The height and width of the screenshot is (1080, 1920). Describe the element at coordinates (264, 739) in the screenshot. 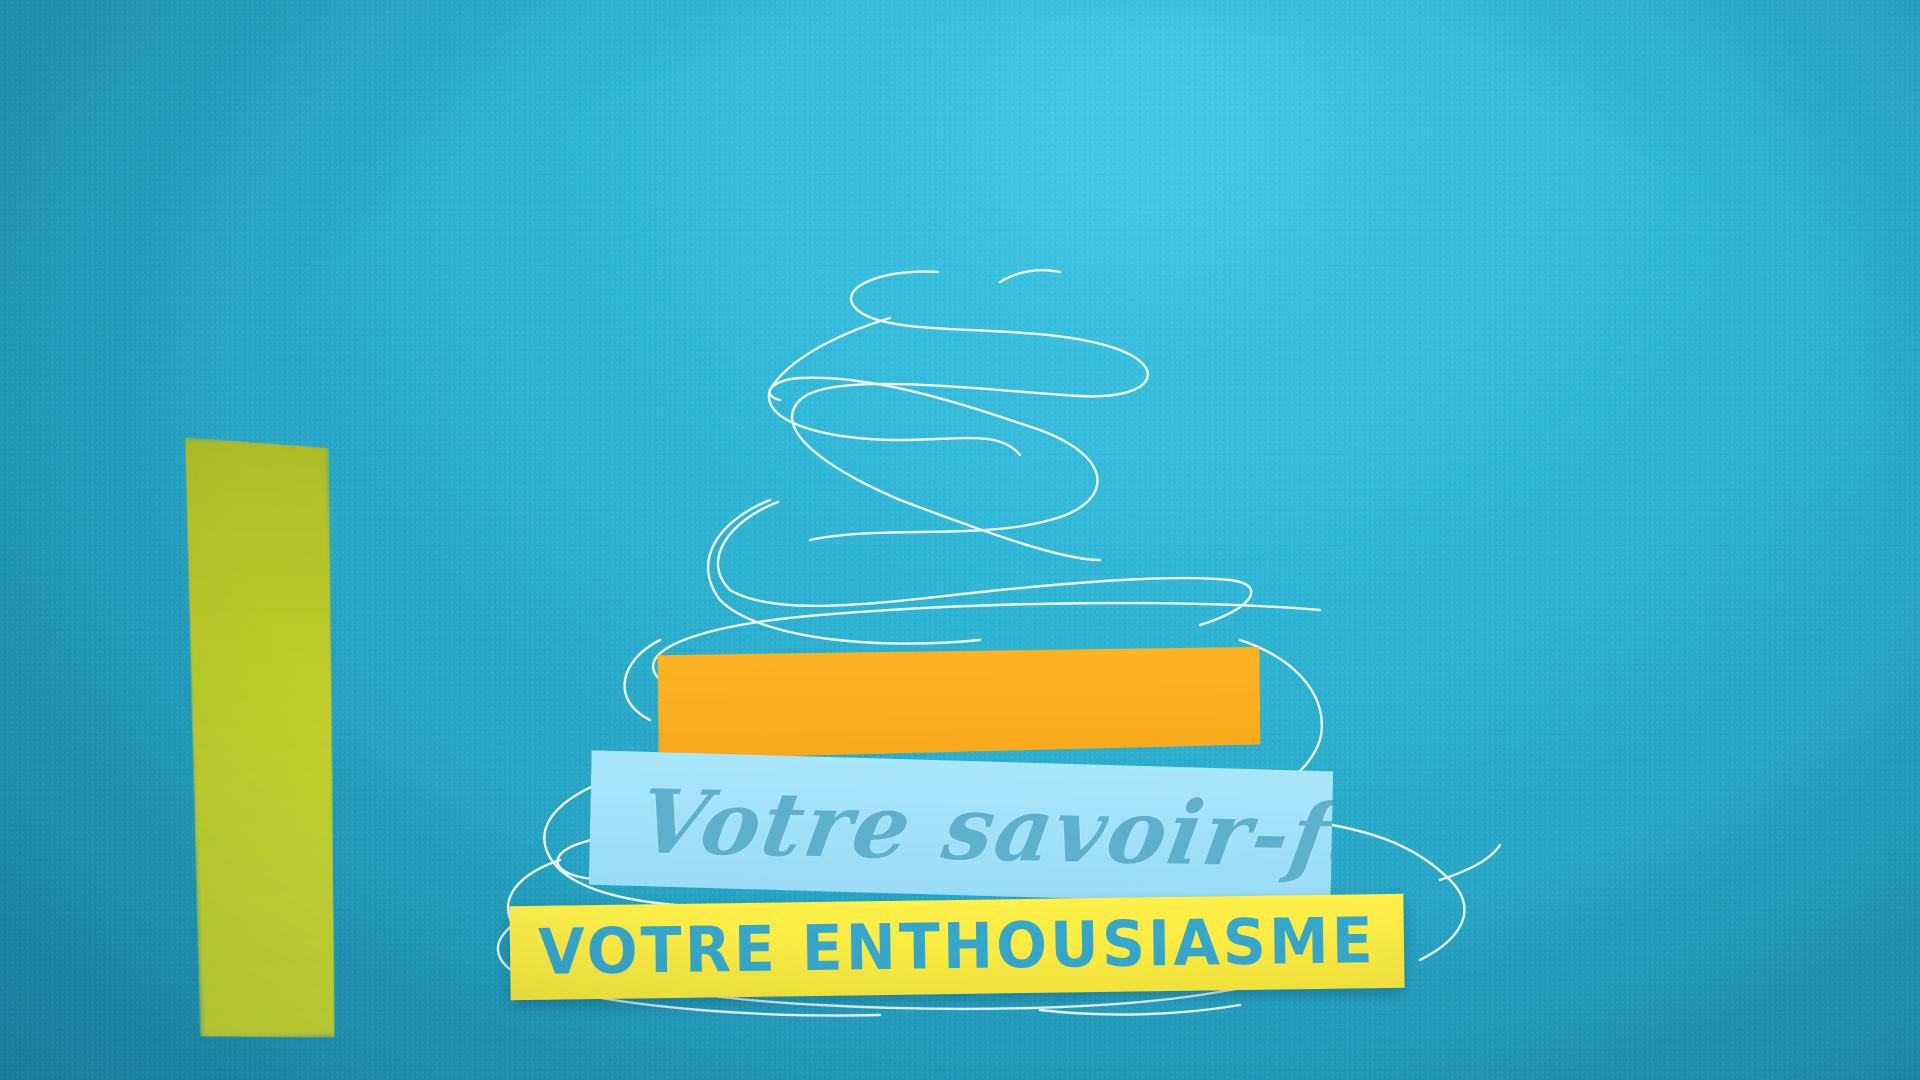

I see `yellow-side-bar` at that location.